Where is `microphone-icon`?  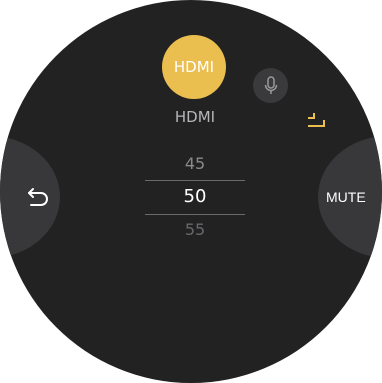
microphone-icon is located at coordinates (270, 84).